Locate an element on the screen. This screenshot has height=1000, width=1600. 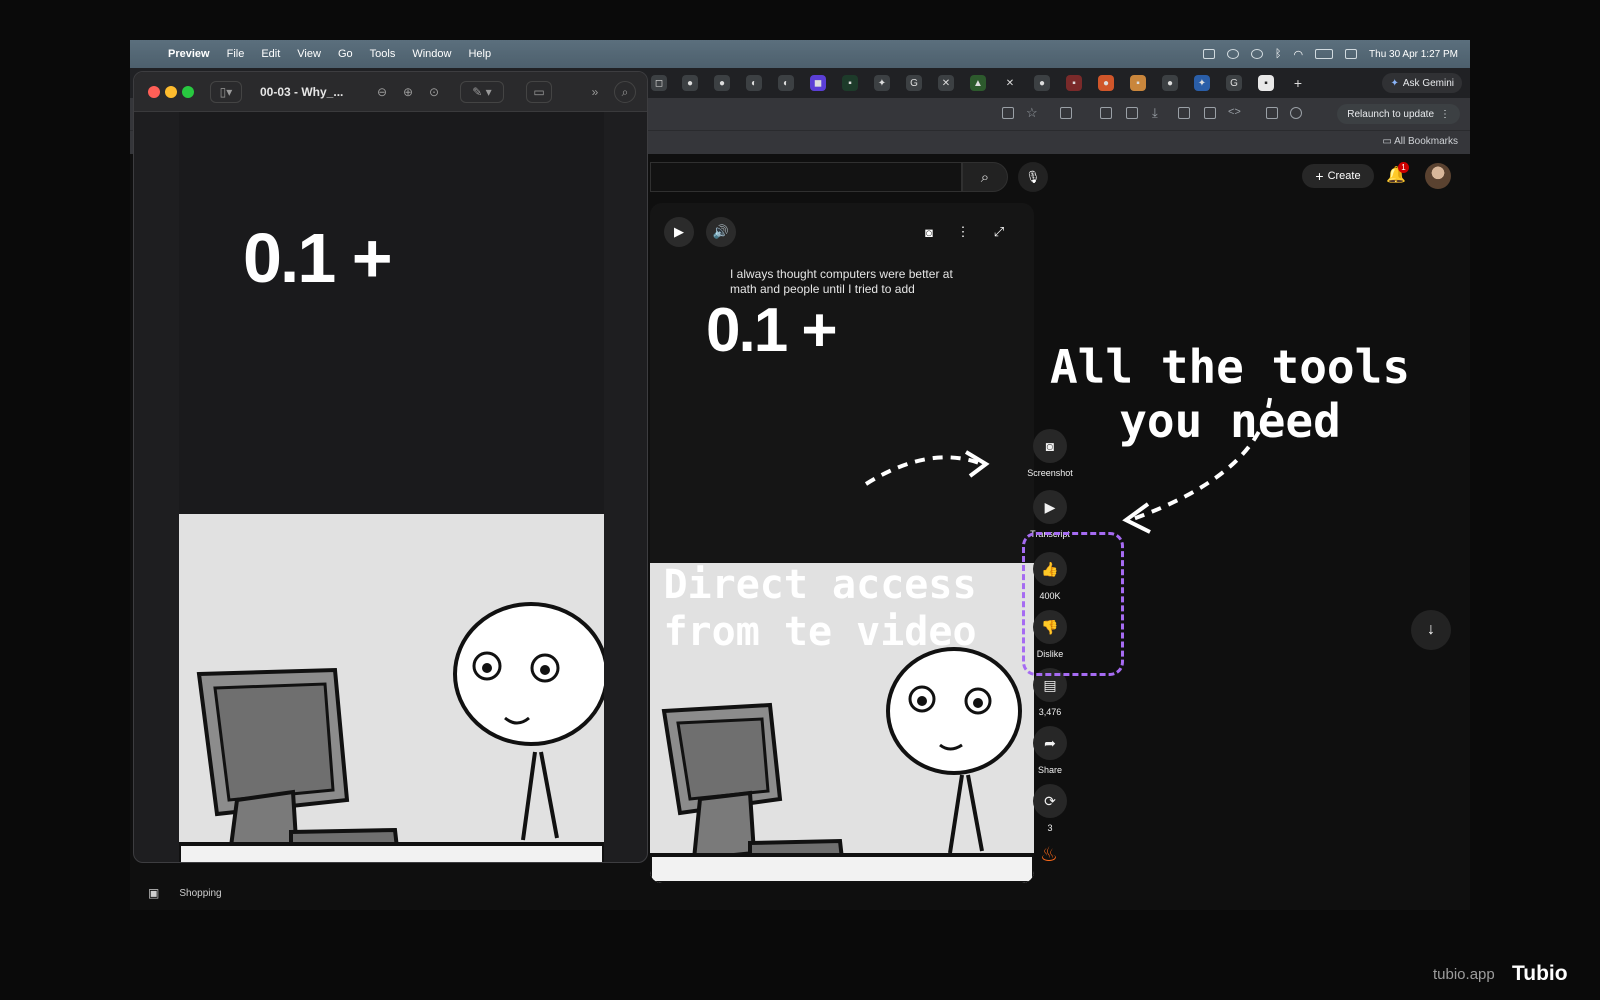
sync-icon is located at coordinates (1232, 54).